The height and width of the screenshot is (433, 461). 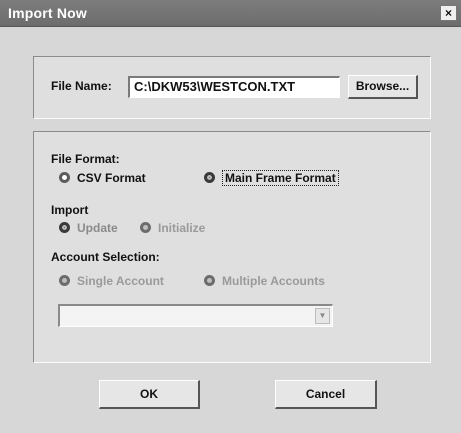 I want to click on file-format-label: File Format:, so click(x=85, y=159).